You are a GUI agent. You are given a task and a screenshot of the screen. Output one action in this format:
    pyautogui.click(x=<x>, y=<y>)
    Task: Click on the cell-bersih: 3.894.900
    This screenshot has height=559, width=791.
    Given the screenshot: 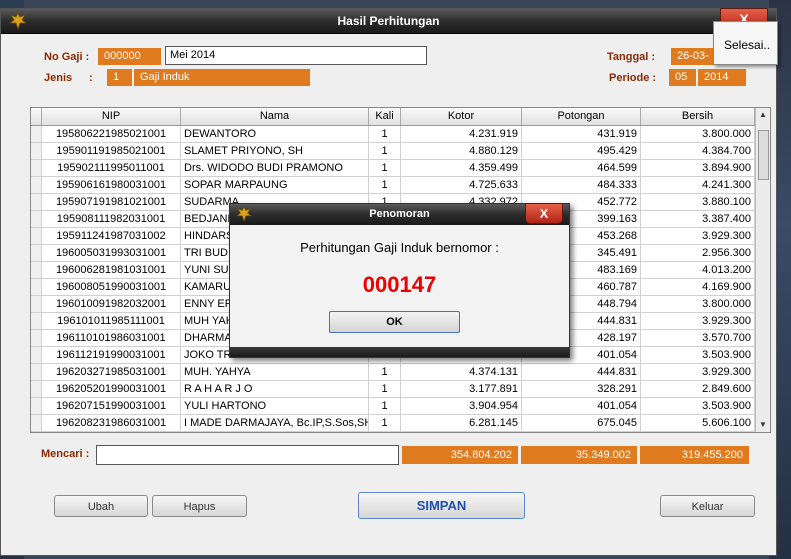 What is the action you would take?
    pyautogui.click(x=698, y=168)
    